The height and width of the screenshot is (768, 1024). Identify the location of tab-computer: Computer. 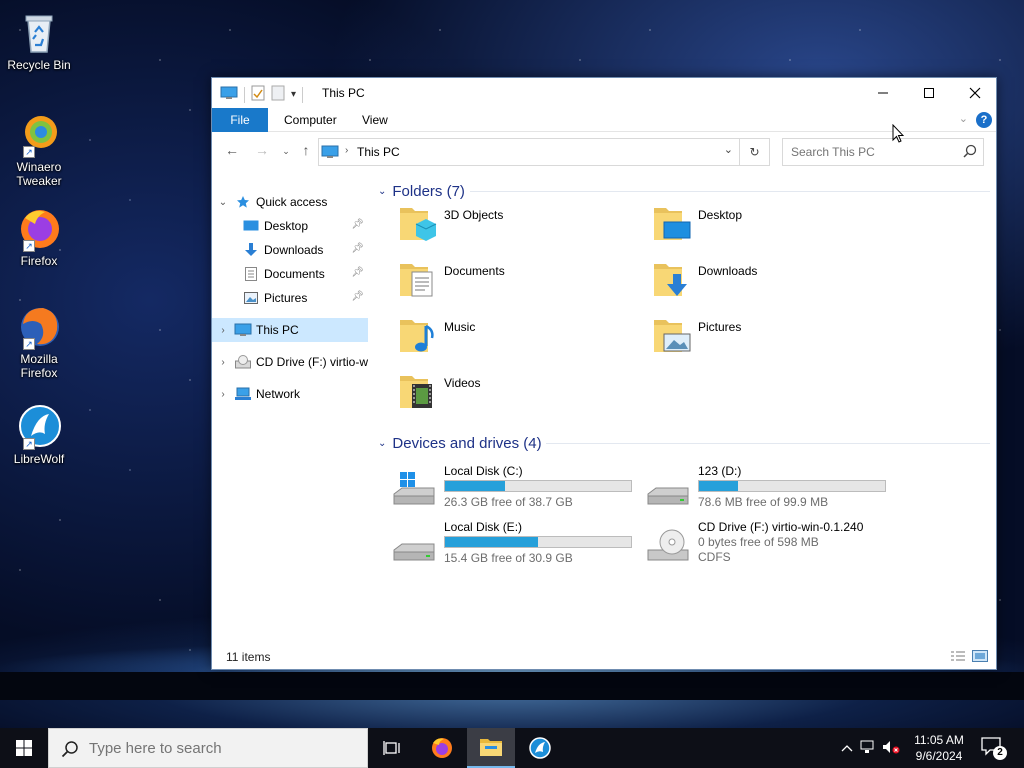
(310, 120).